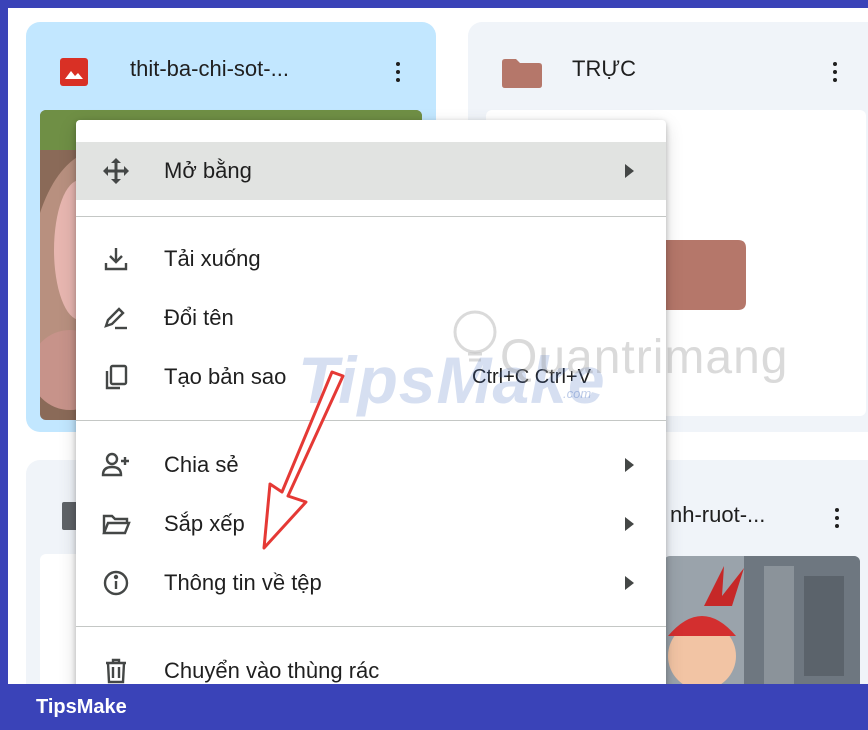  What do you see at coordinates (522, 73) in the screenshot?
I see `folder-icon` at bounding box center [522, 73].